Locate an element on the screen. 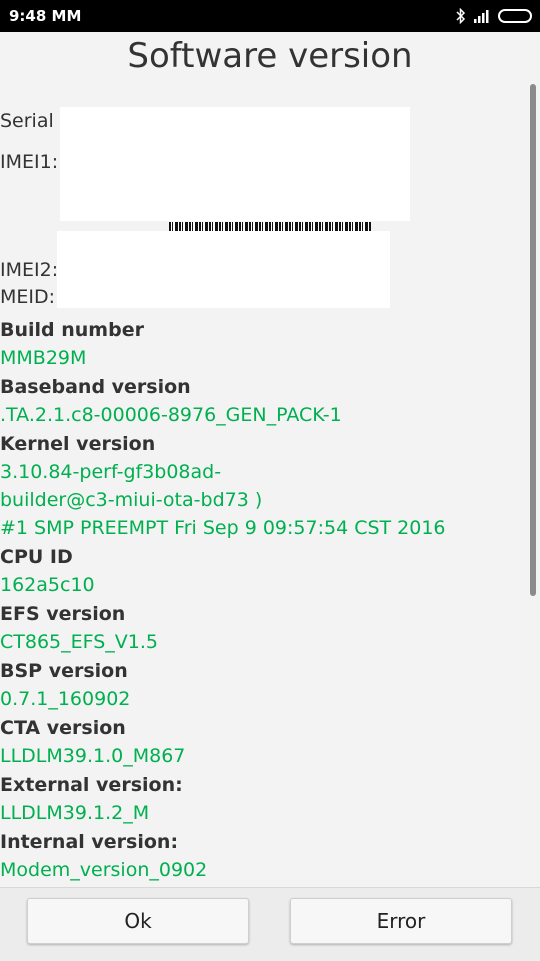 This screenshot has height=961, width=540. info-row: CPU ID 162a5c10 is located at coordinates (262, 571).